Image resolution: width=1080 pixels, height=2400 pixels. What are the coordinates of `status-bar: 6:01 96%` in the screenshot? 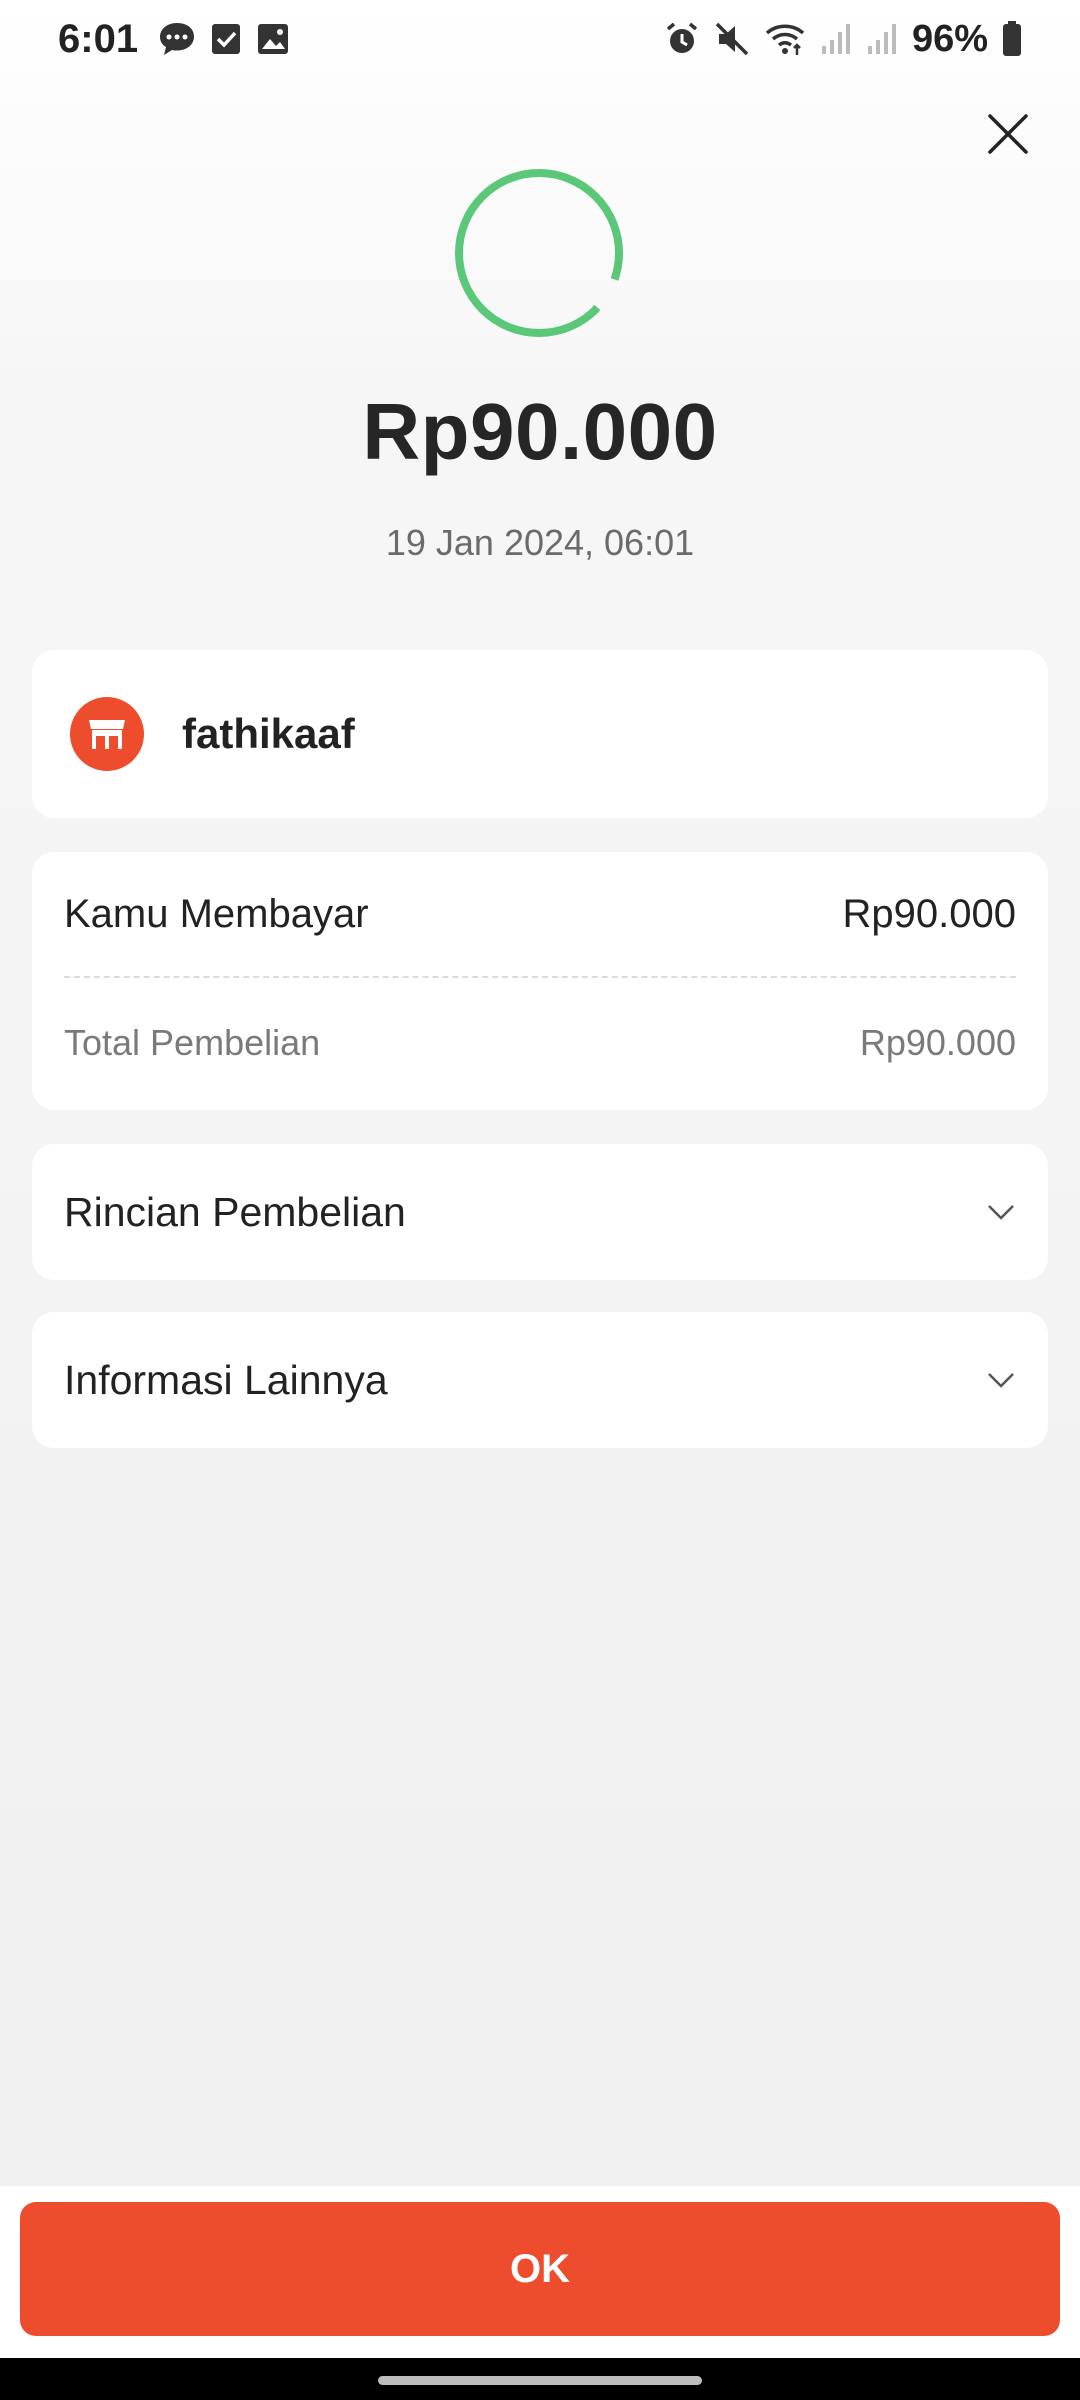 It's located at (540, 39).